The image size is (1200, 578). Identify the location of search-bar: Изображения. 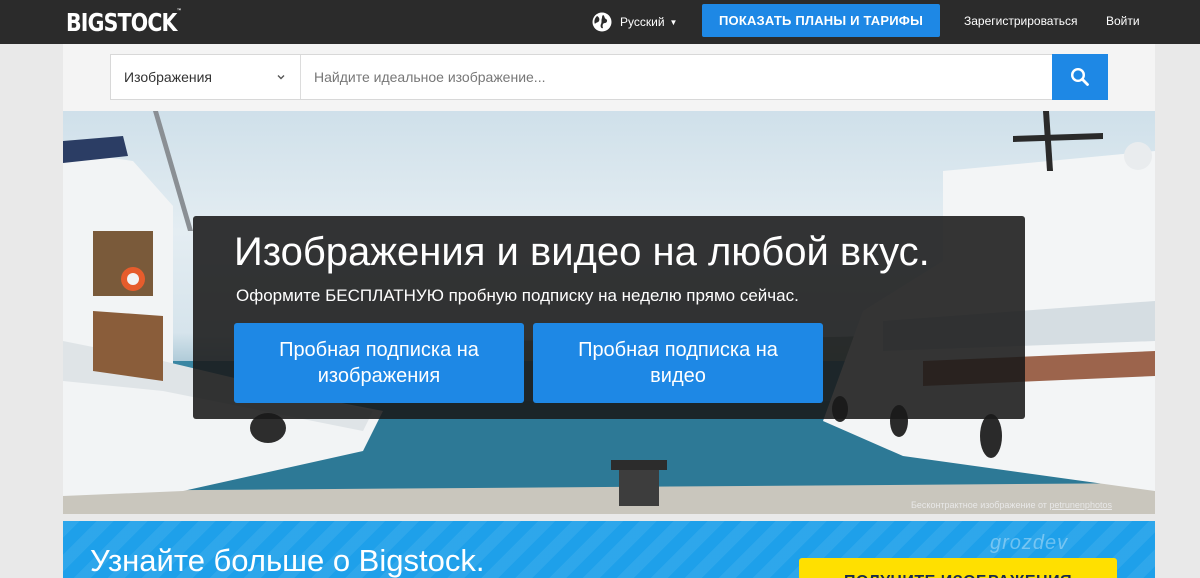
(609, 77).